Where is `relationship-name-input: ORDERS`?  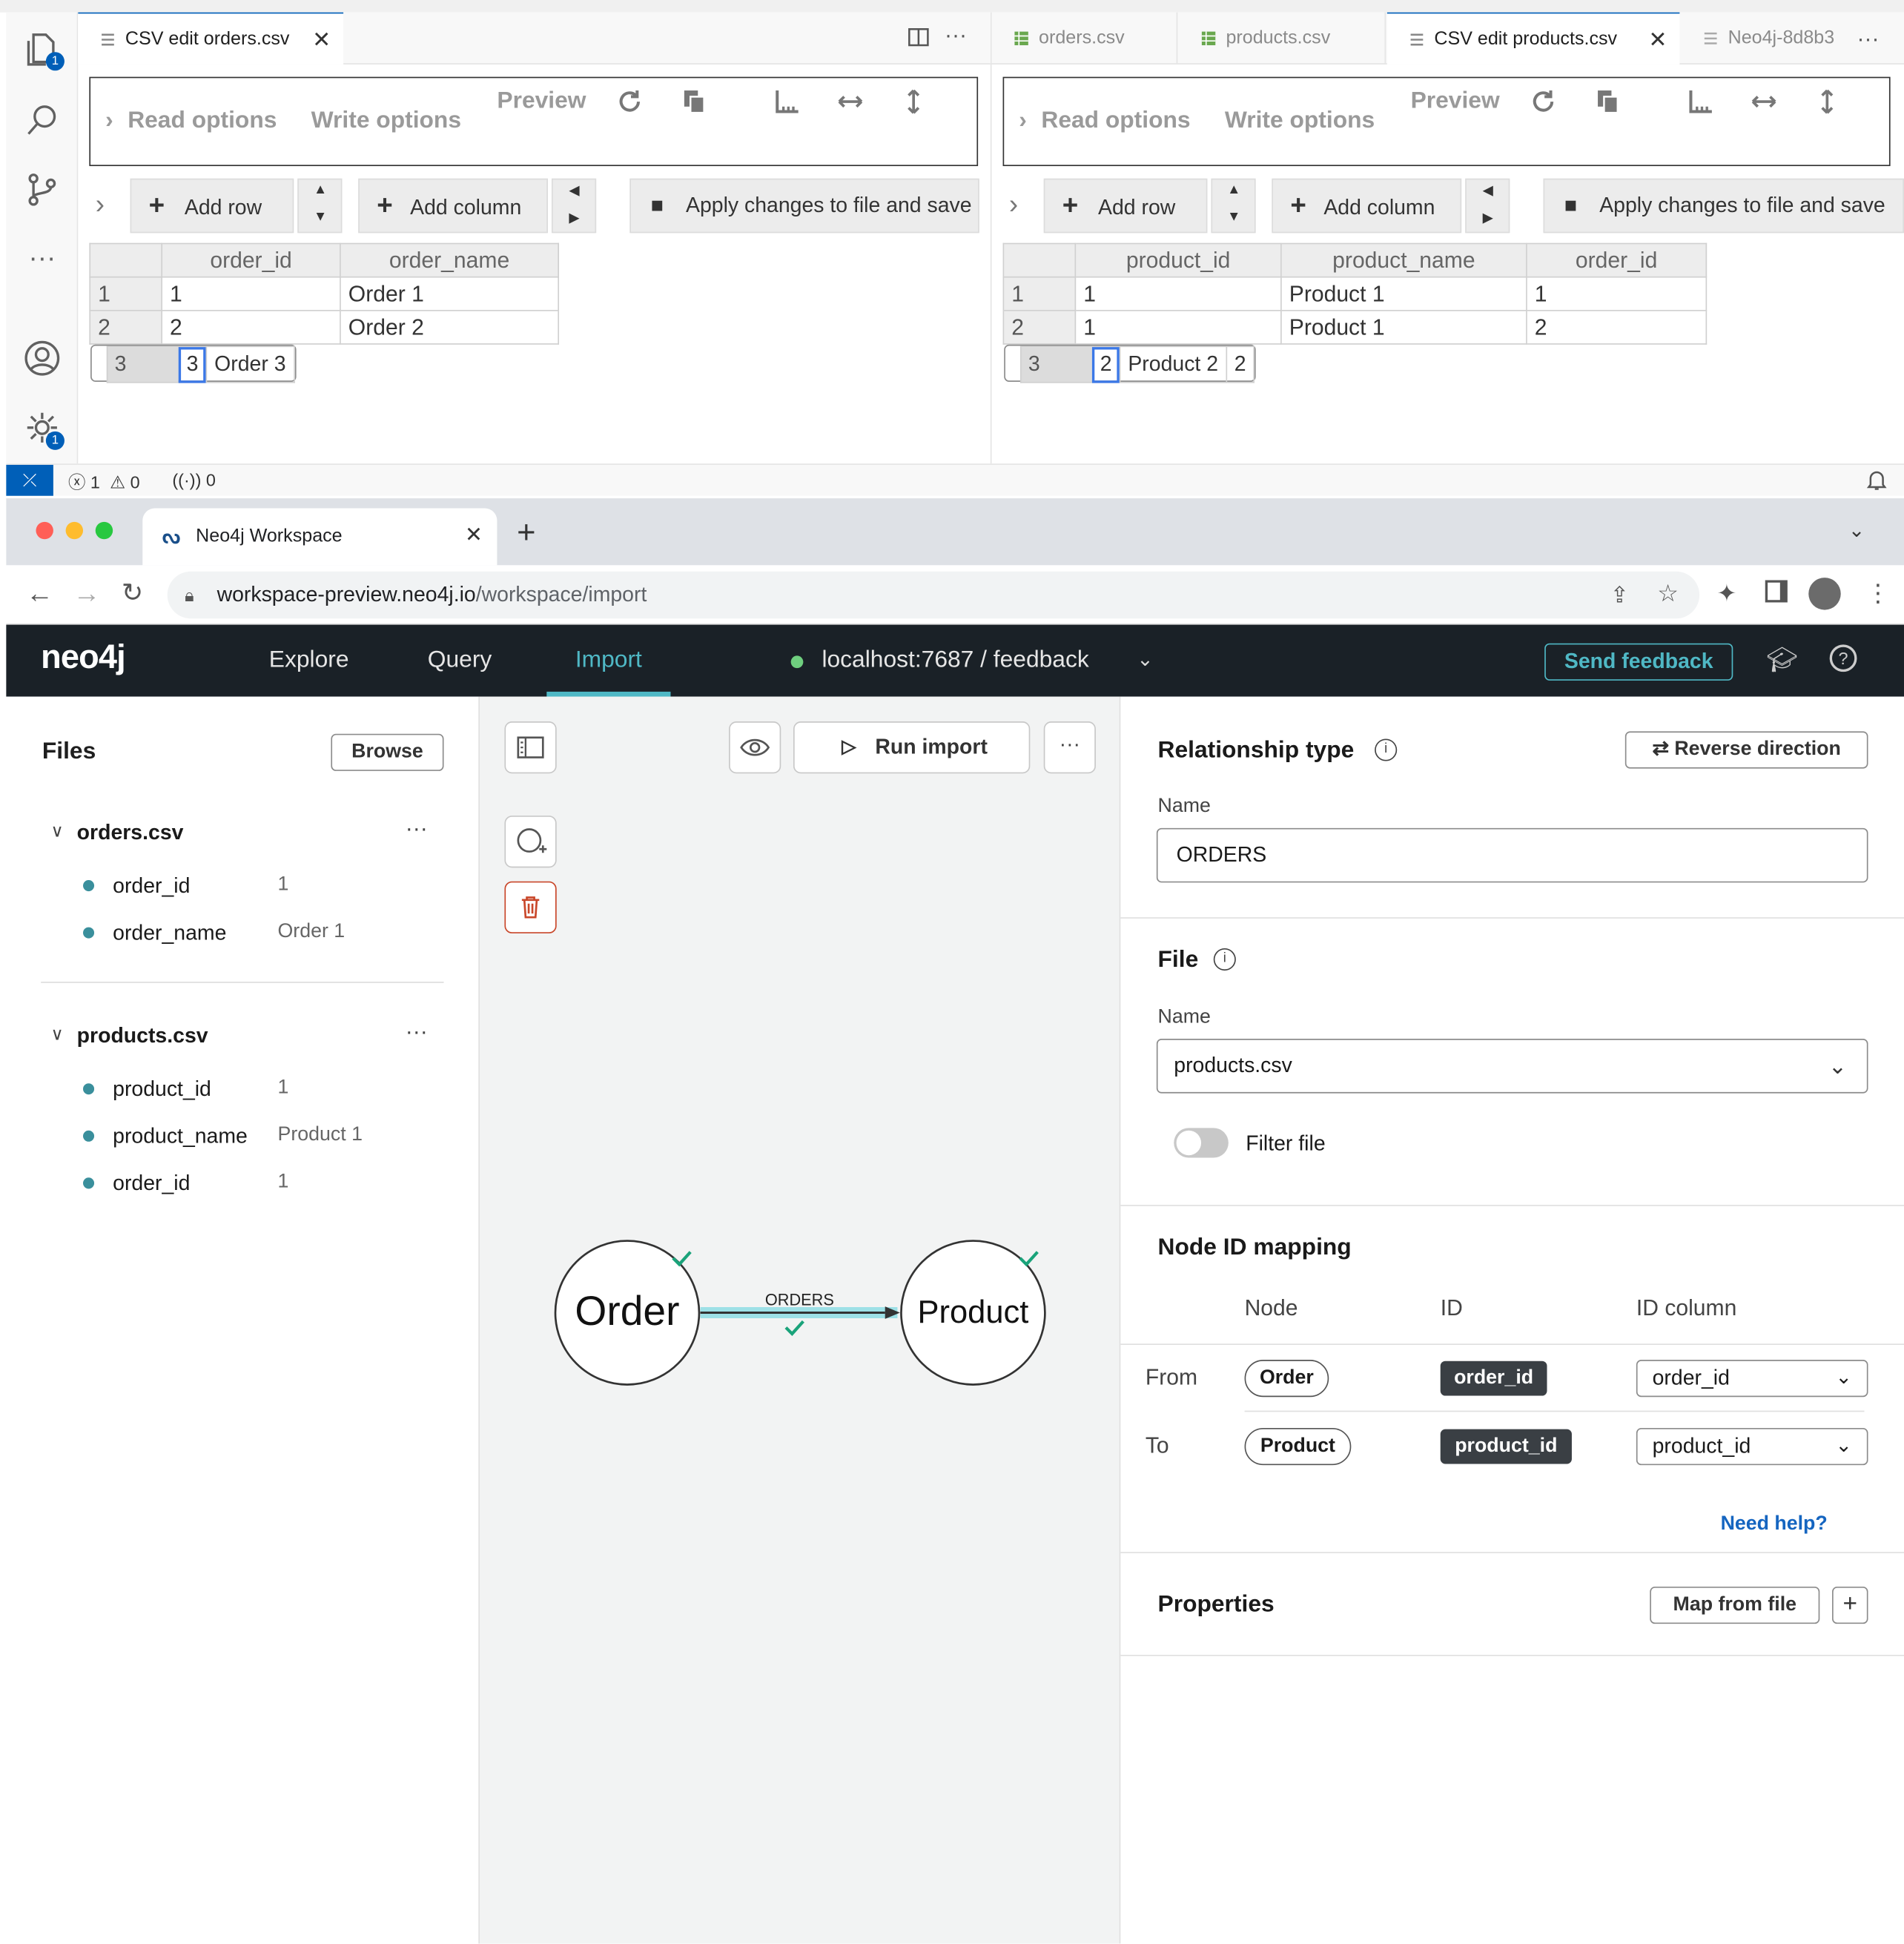 relationship-name-input: ORDERS is located at coordinates (1512, 855).